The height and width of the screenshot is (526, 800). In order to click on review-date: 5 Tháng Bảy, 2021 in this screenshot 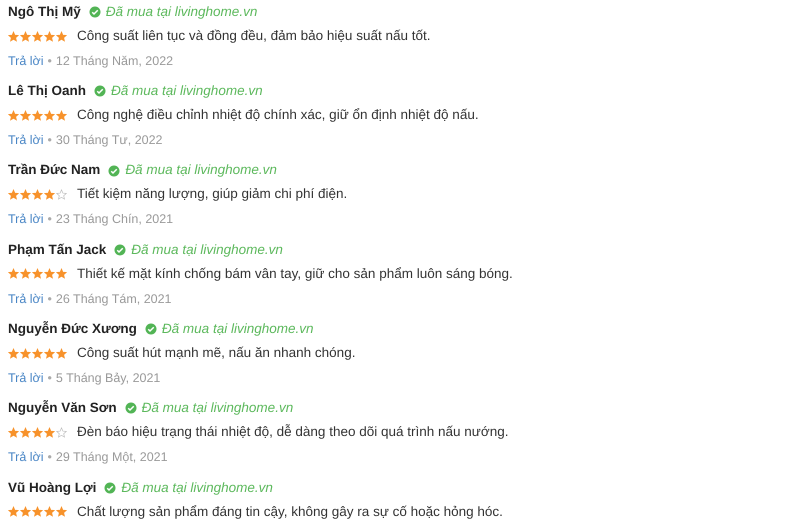, I will do `click(108, 378)`.